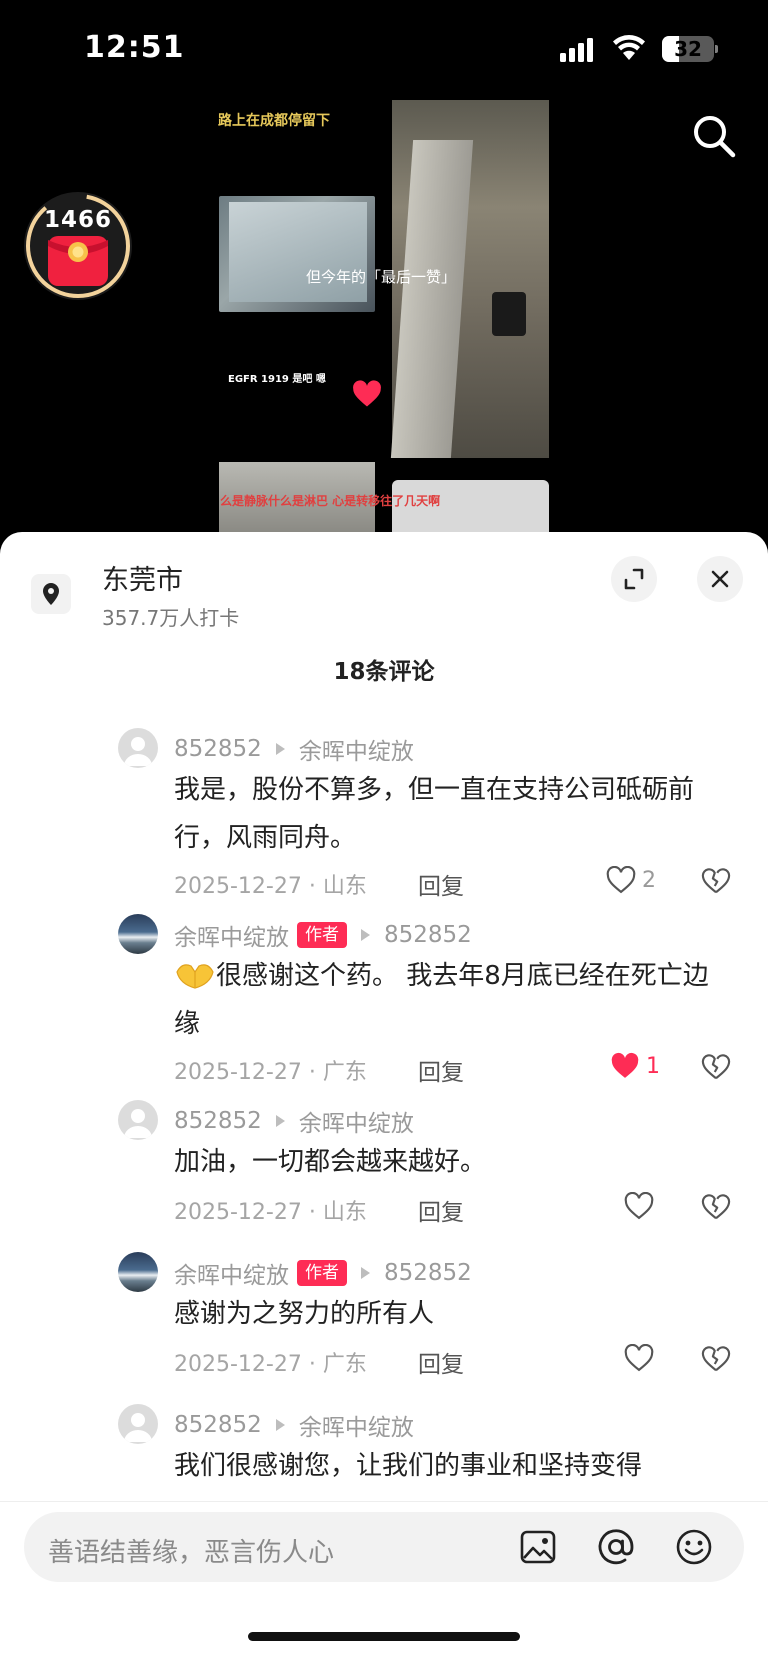  What do you see at coordinates (441, 1000) in the screenshot?
I see `comment-text: 很感谢这个药。 我去年8月底已经在死亡边缘` at bounding box center [441, 1000].